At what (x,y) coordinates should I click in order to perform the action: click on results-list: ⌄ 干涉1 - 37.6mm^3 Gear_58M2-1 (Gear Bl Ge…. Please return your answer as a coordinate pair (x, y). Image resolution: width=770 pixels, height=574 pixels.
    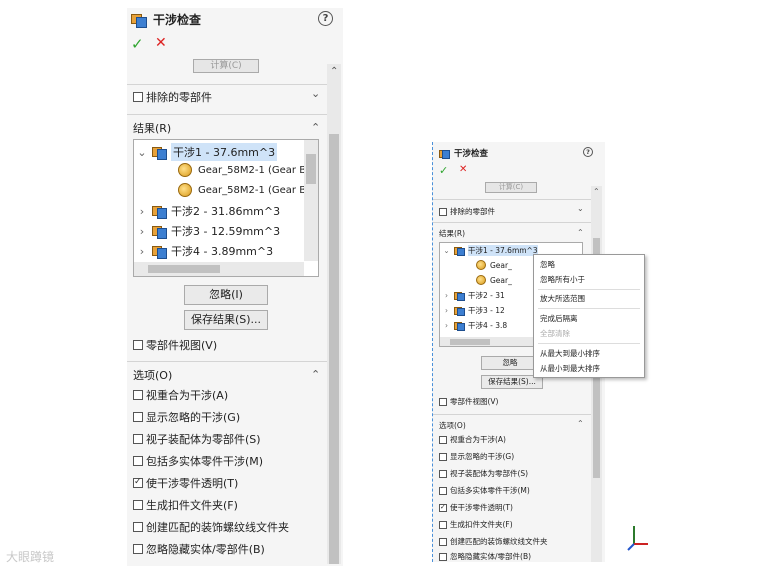
    Looking at the image, I should click on (226, 208).